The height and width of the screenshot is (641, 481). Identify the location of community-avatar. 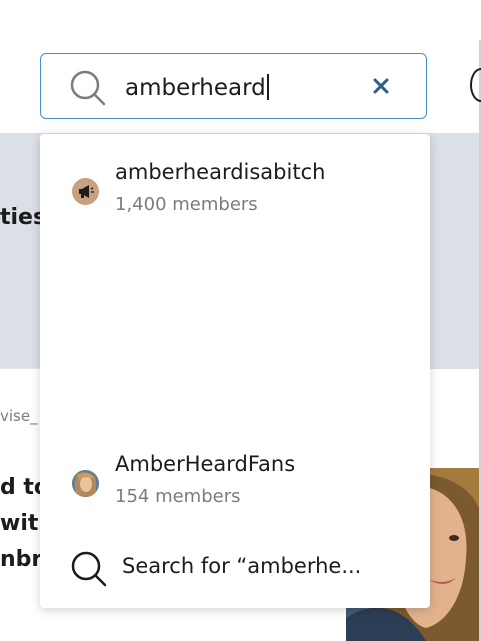
(85, 483).